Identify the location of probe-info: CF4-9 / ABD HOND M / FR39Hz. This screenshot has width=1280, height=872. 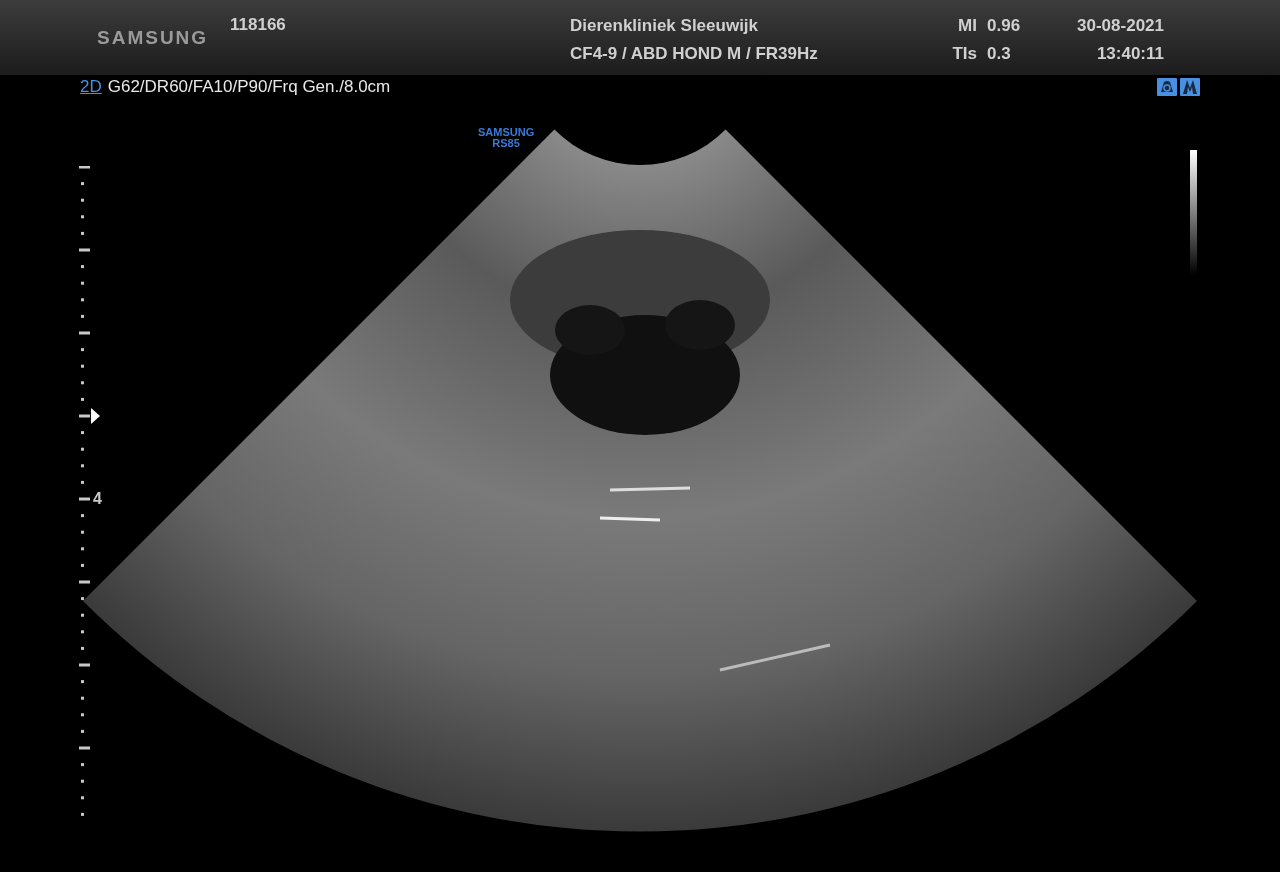
(694, 53).